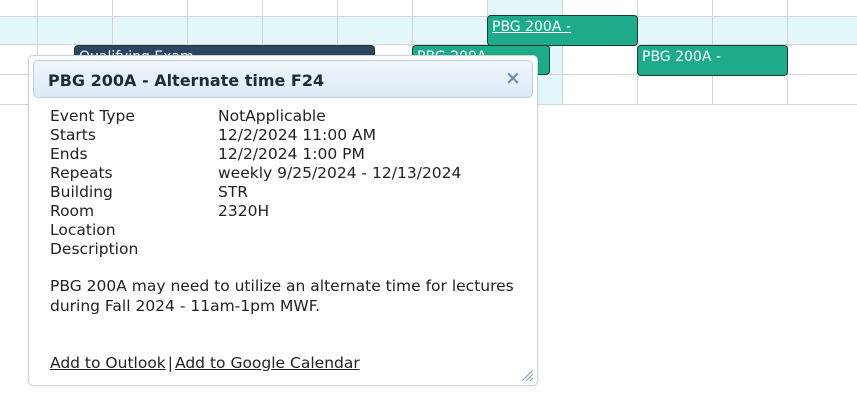  I want to click on detail-label: Location, so click(83, 230).